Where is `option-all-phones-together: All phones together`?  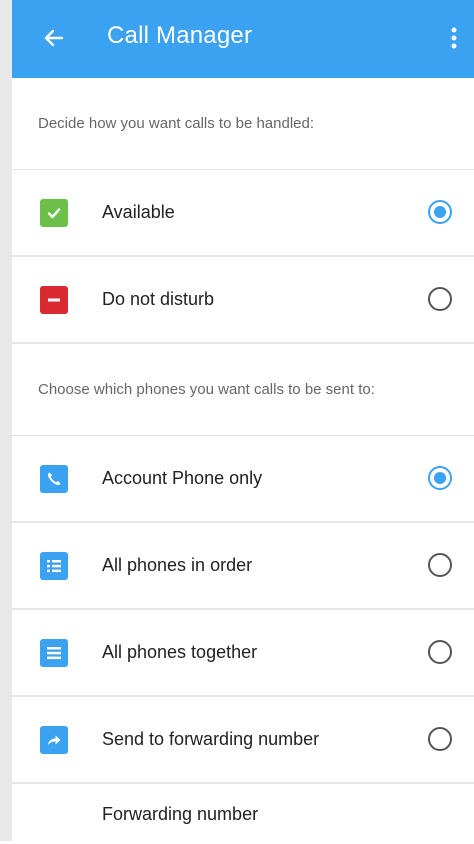
option-all-phones-together: All phones together is located at coordinates (243, 653).